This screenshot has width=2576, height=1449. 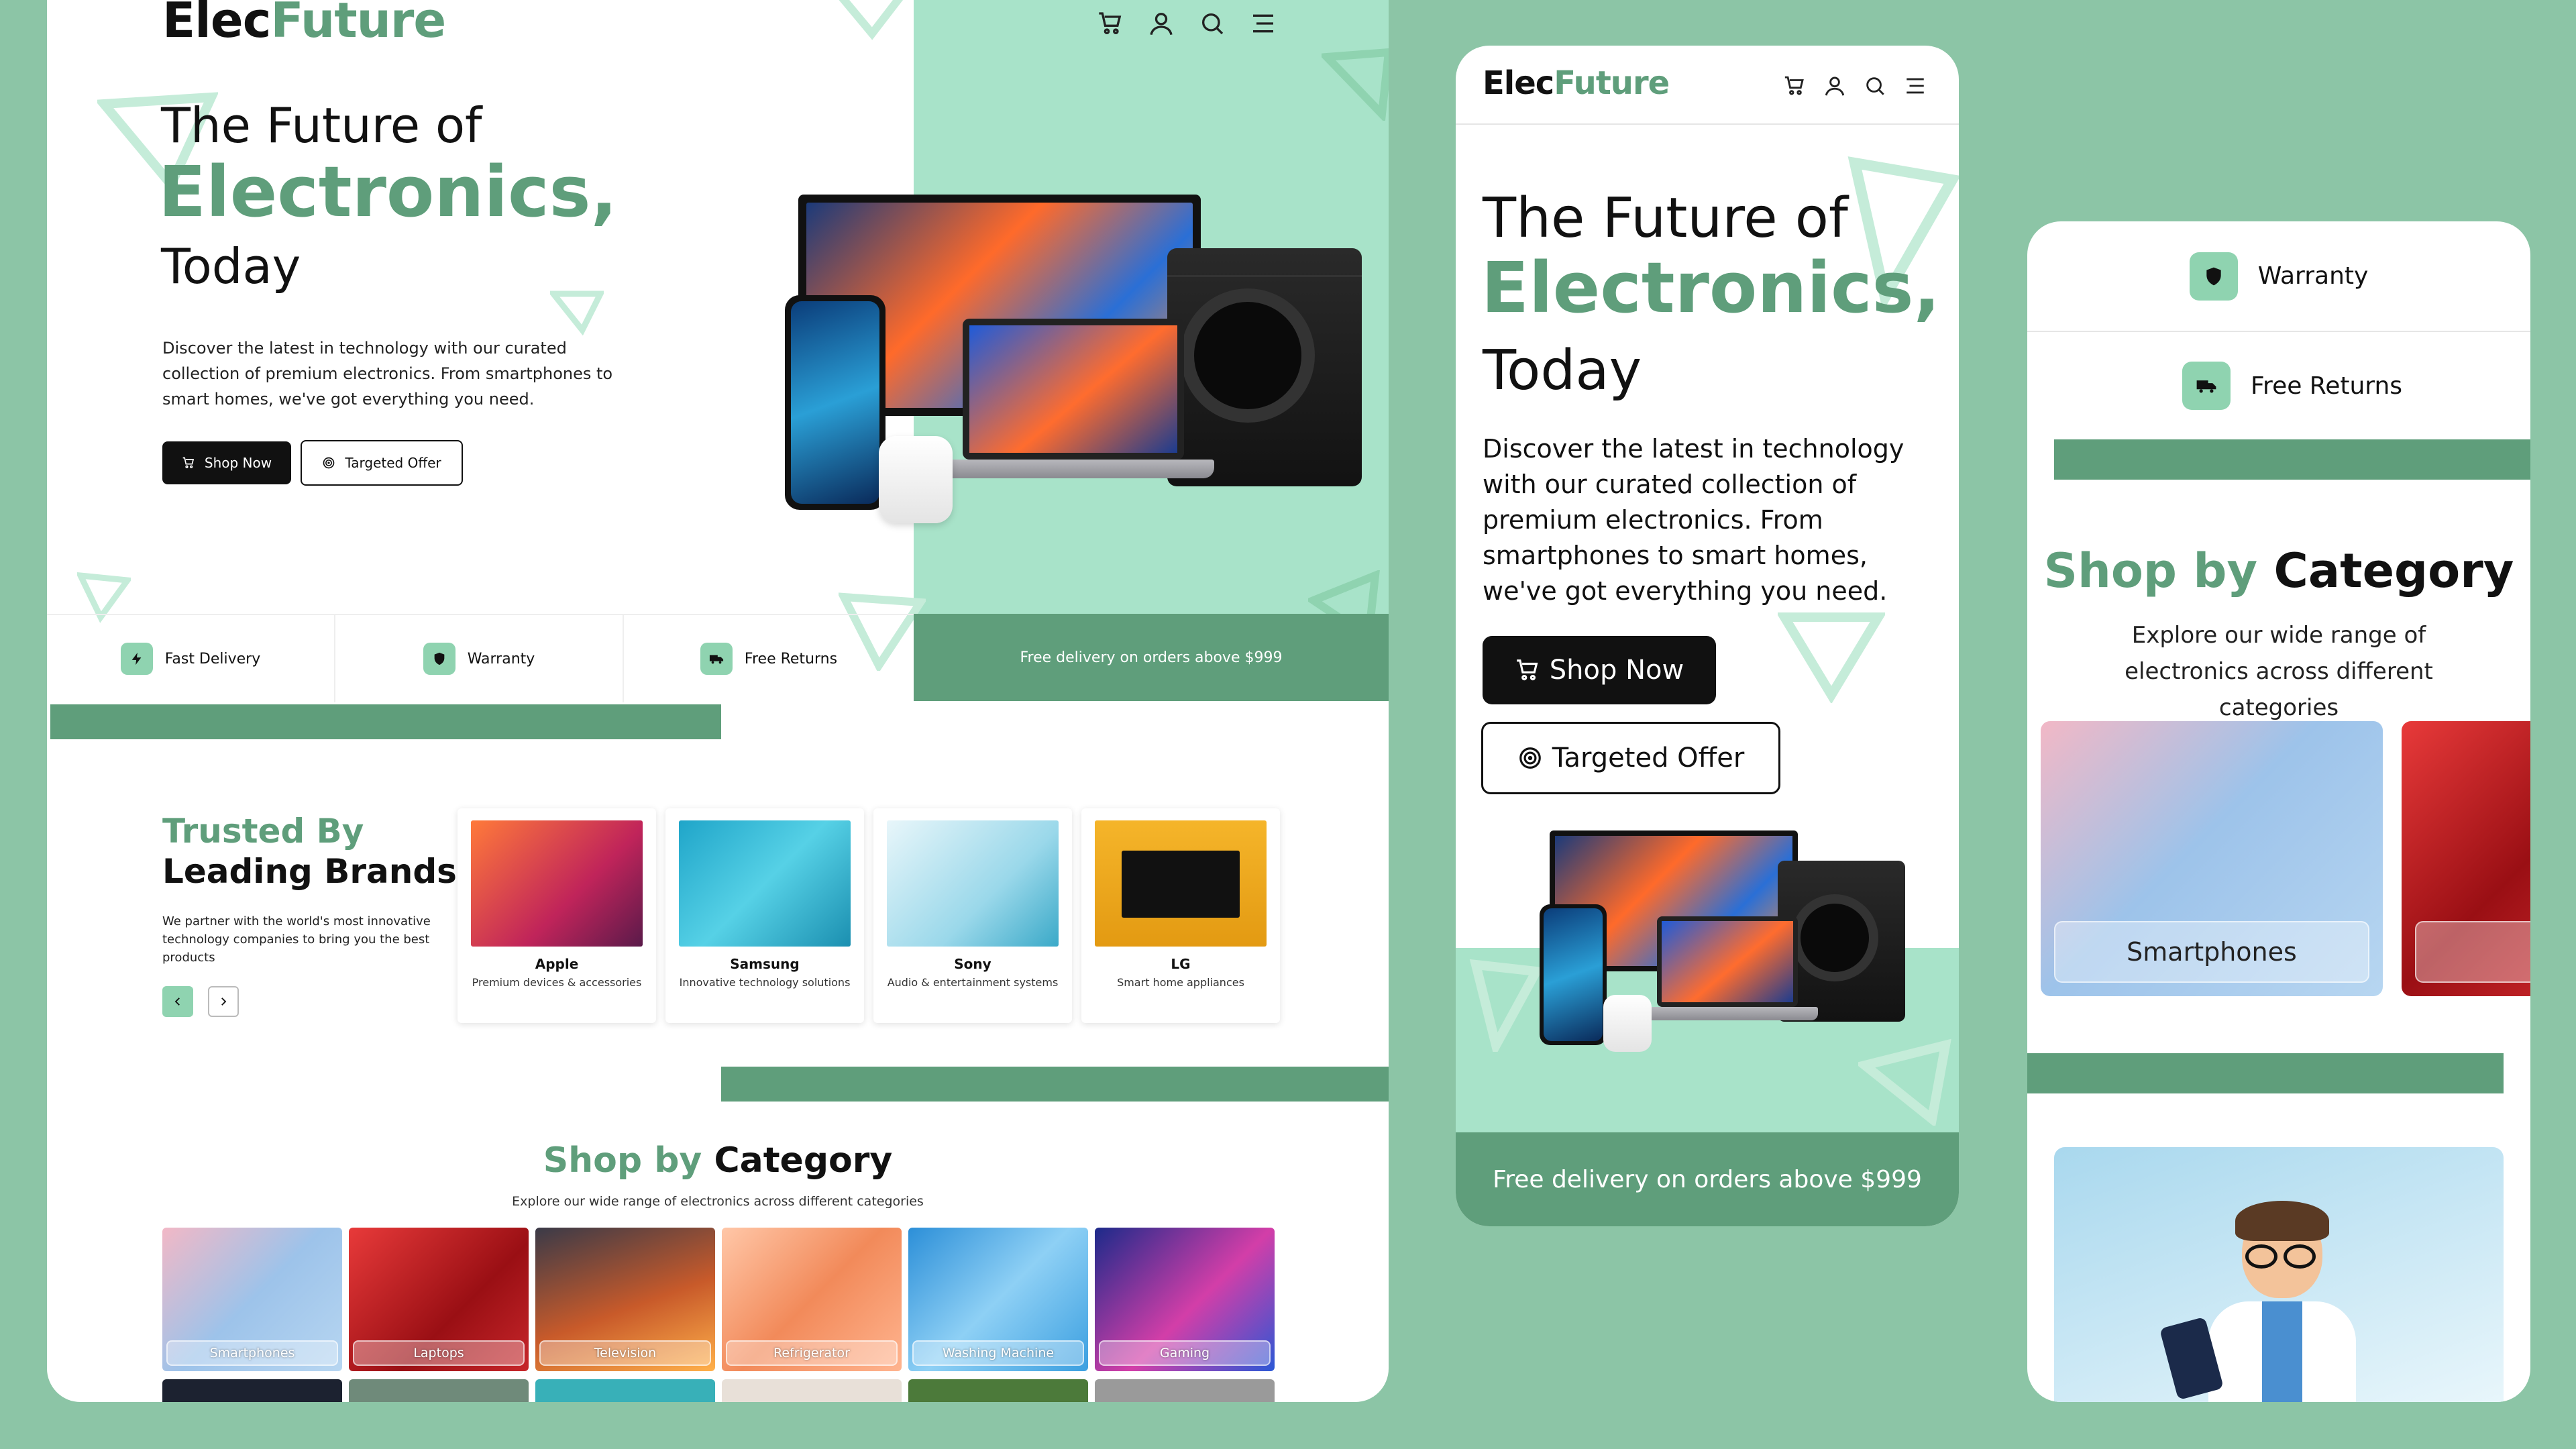 I want to click on bolt-icon, so click(x=136, y=659).